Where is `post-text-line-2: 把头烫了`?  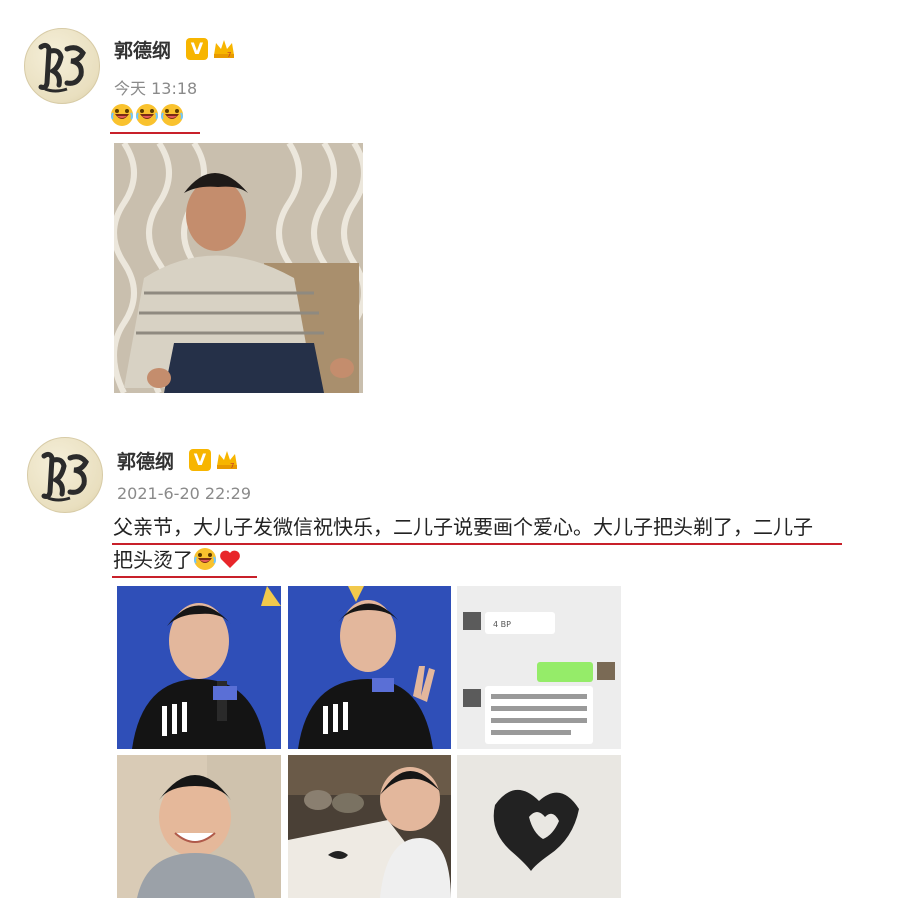
post-text-line-2: 把头烫了 is located at coordinates (178, 560).